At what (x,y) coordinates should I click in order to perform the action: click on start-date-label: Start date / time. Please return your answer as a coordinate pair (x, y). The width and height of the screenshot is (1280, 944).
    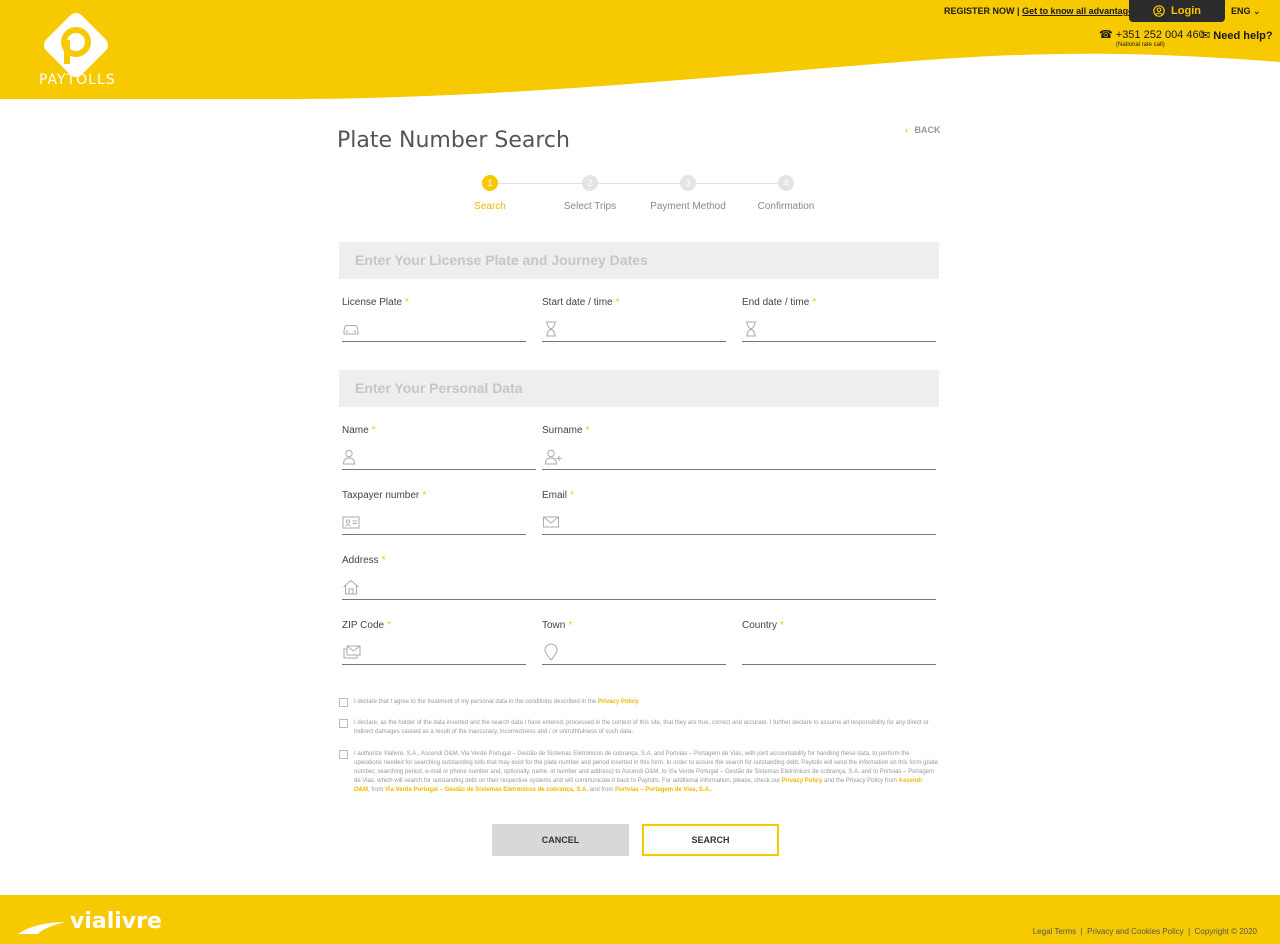
    Looking at the image, I should click on (577, 302).